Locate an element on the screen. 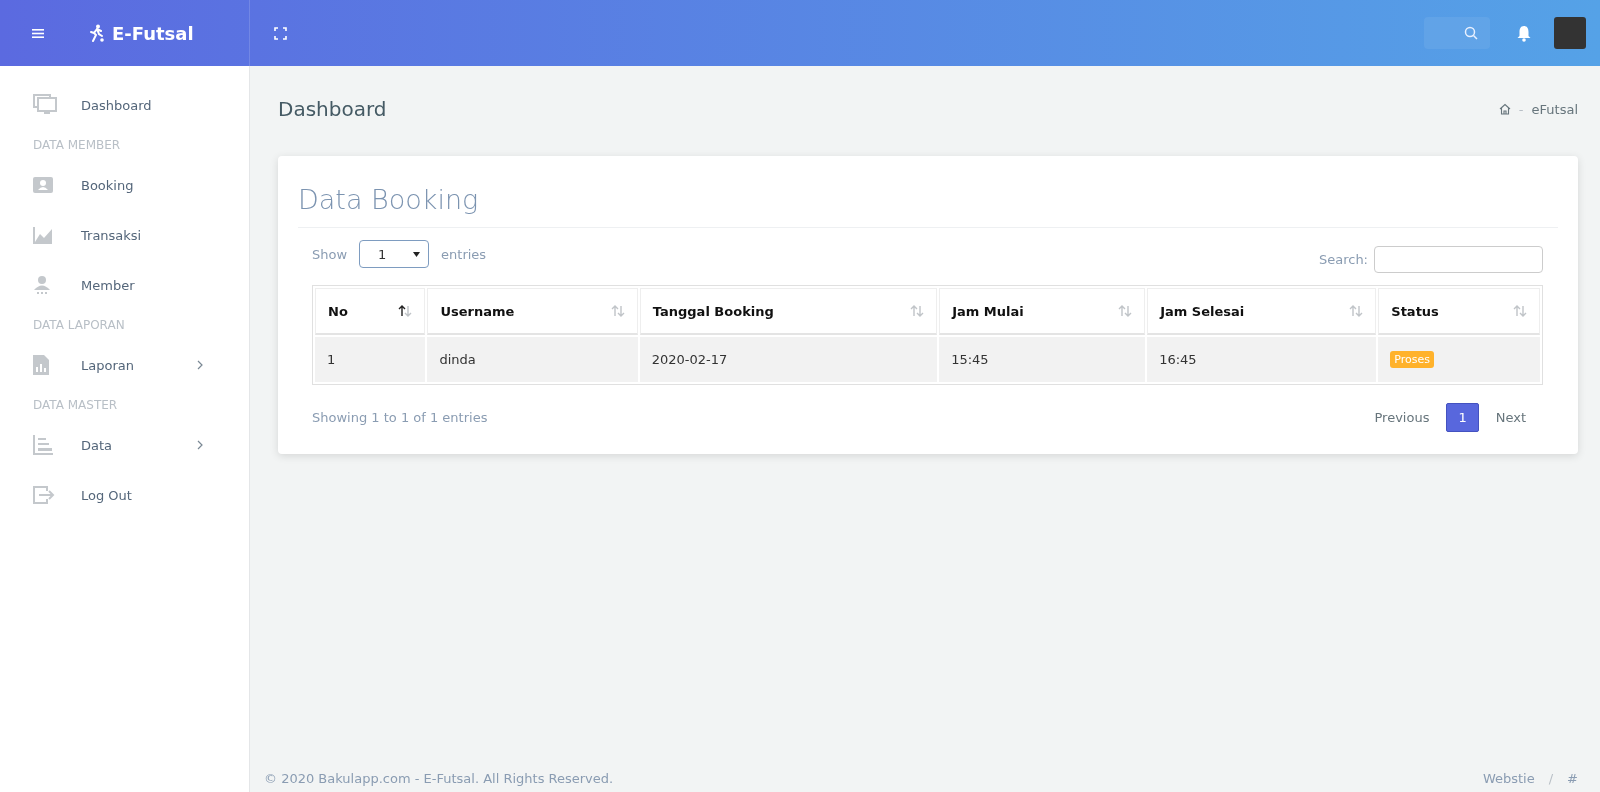 The image size is (1600, 792). sidebar-section-heading: DATA MEMBER is located at coordinates (77, 145).